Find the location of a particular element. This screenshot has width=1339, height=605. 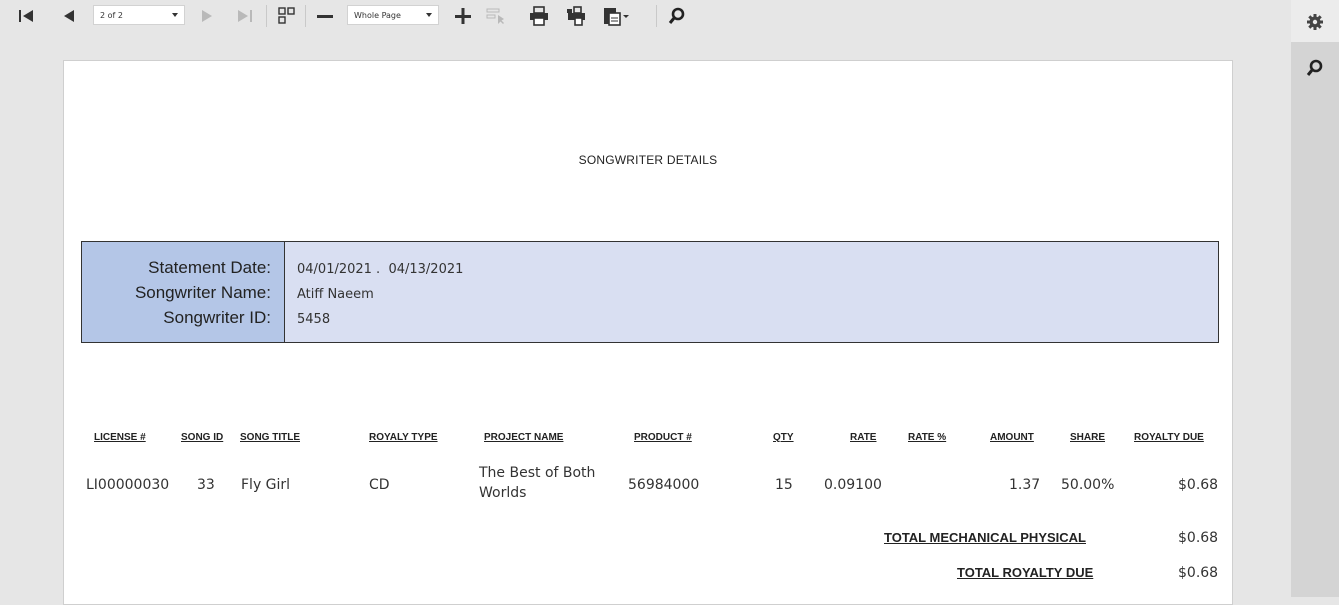

cell-royalty-due: $0.68 is located at coordinates (1198, 485).